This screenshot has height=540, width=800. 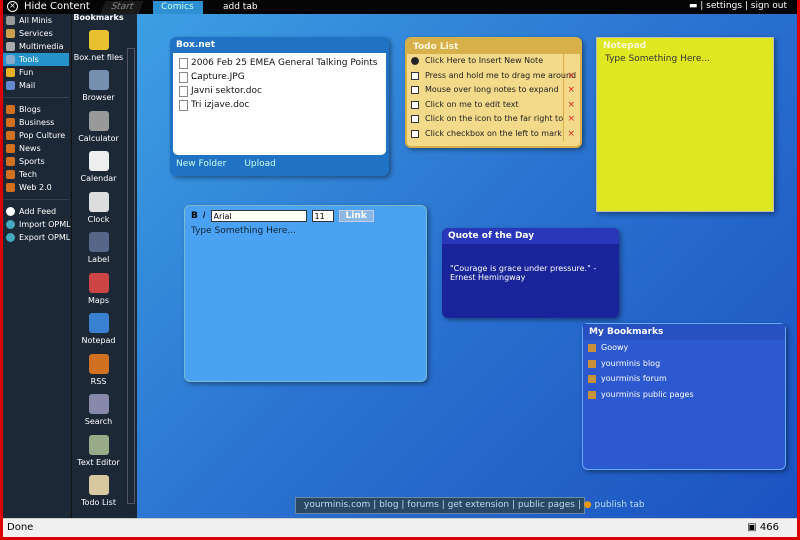 I want to click on minis-scrollbar, so click(x=131, y=276).